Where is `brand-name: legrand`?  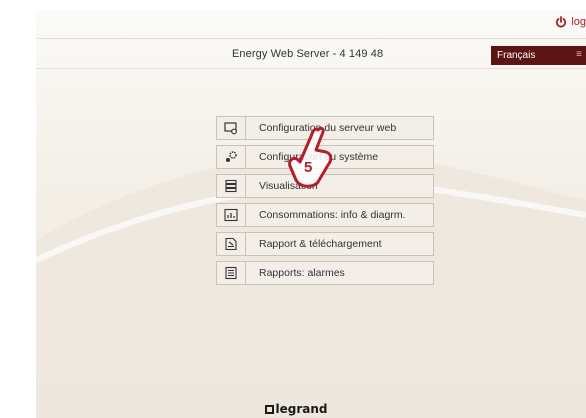 brand-name: legrand is located at coordinates (301, 409).